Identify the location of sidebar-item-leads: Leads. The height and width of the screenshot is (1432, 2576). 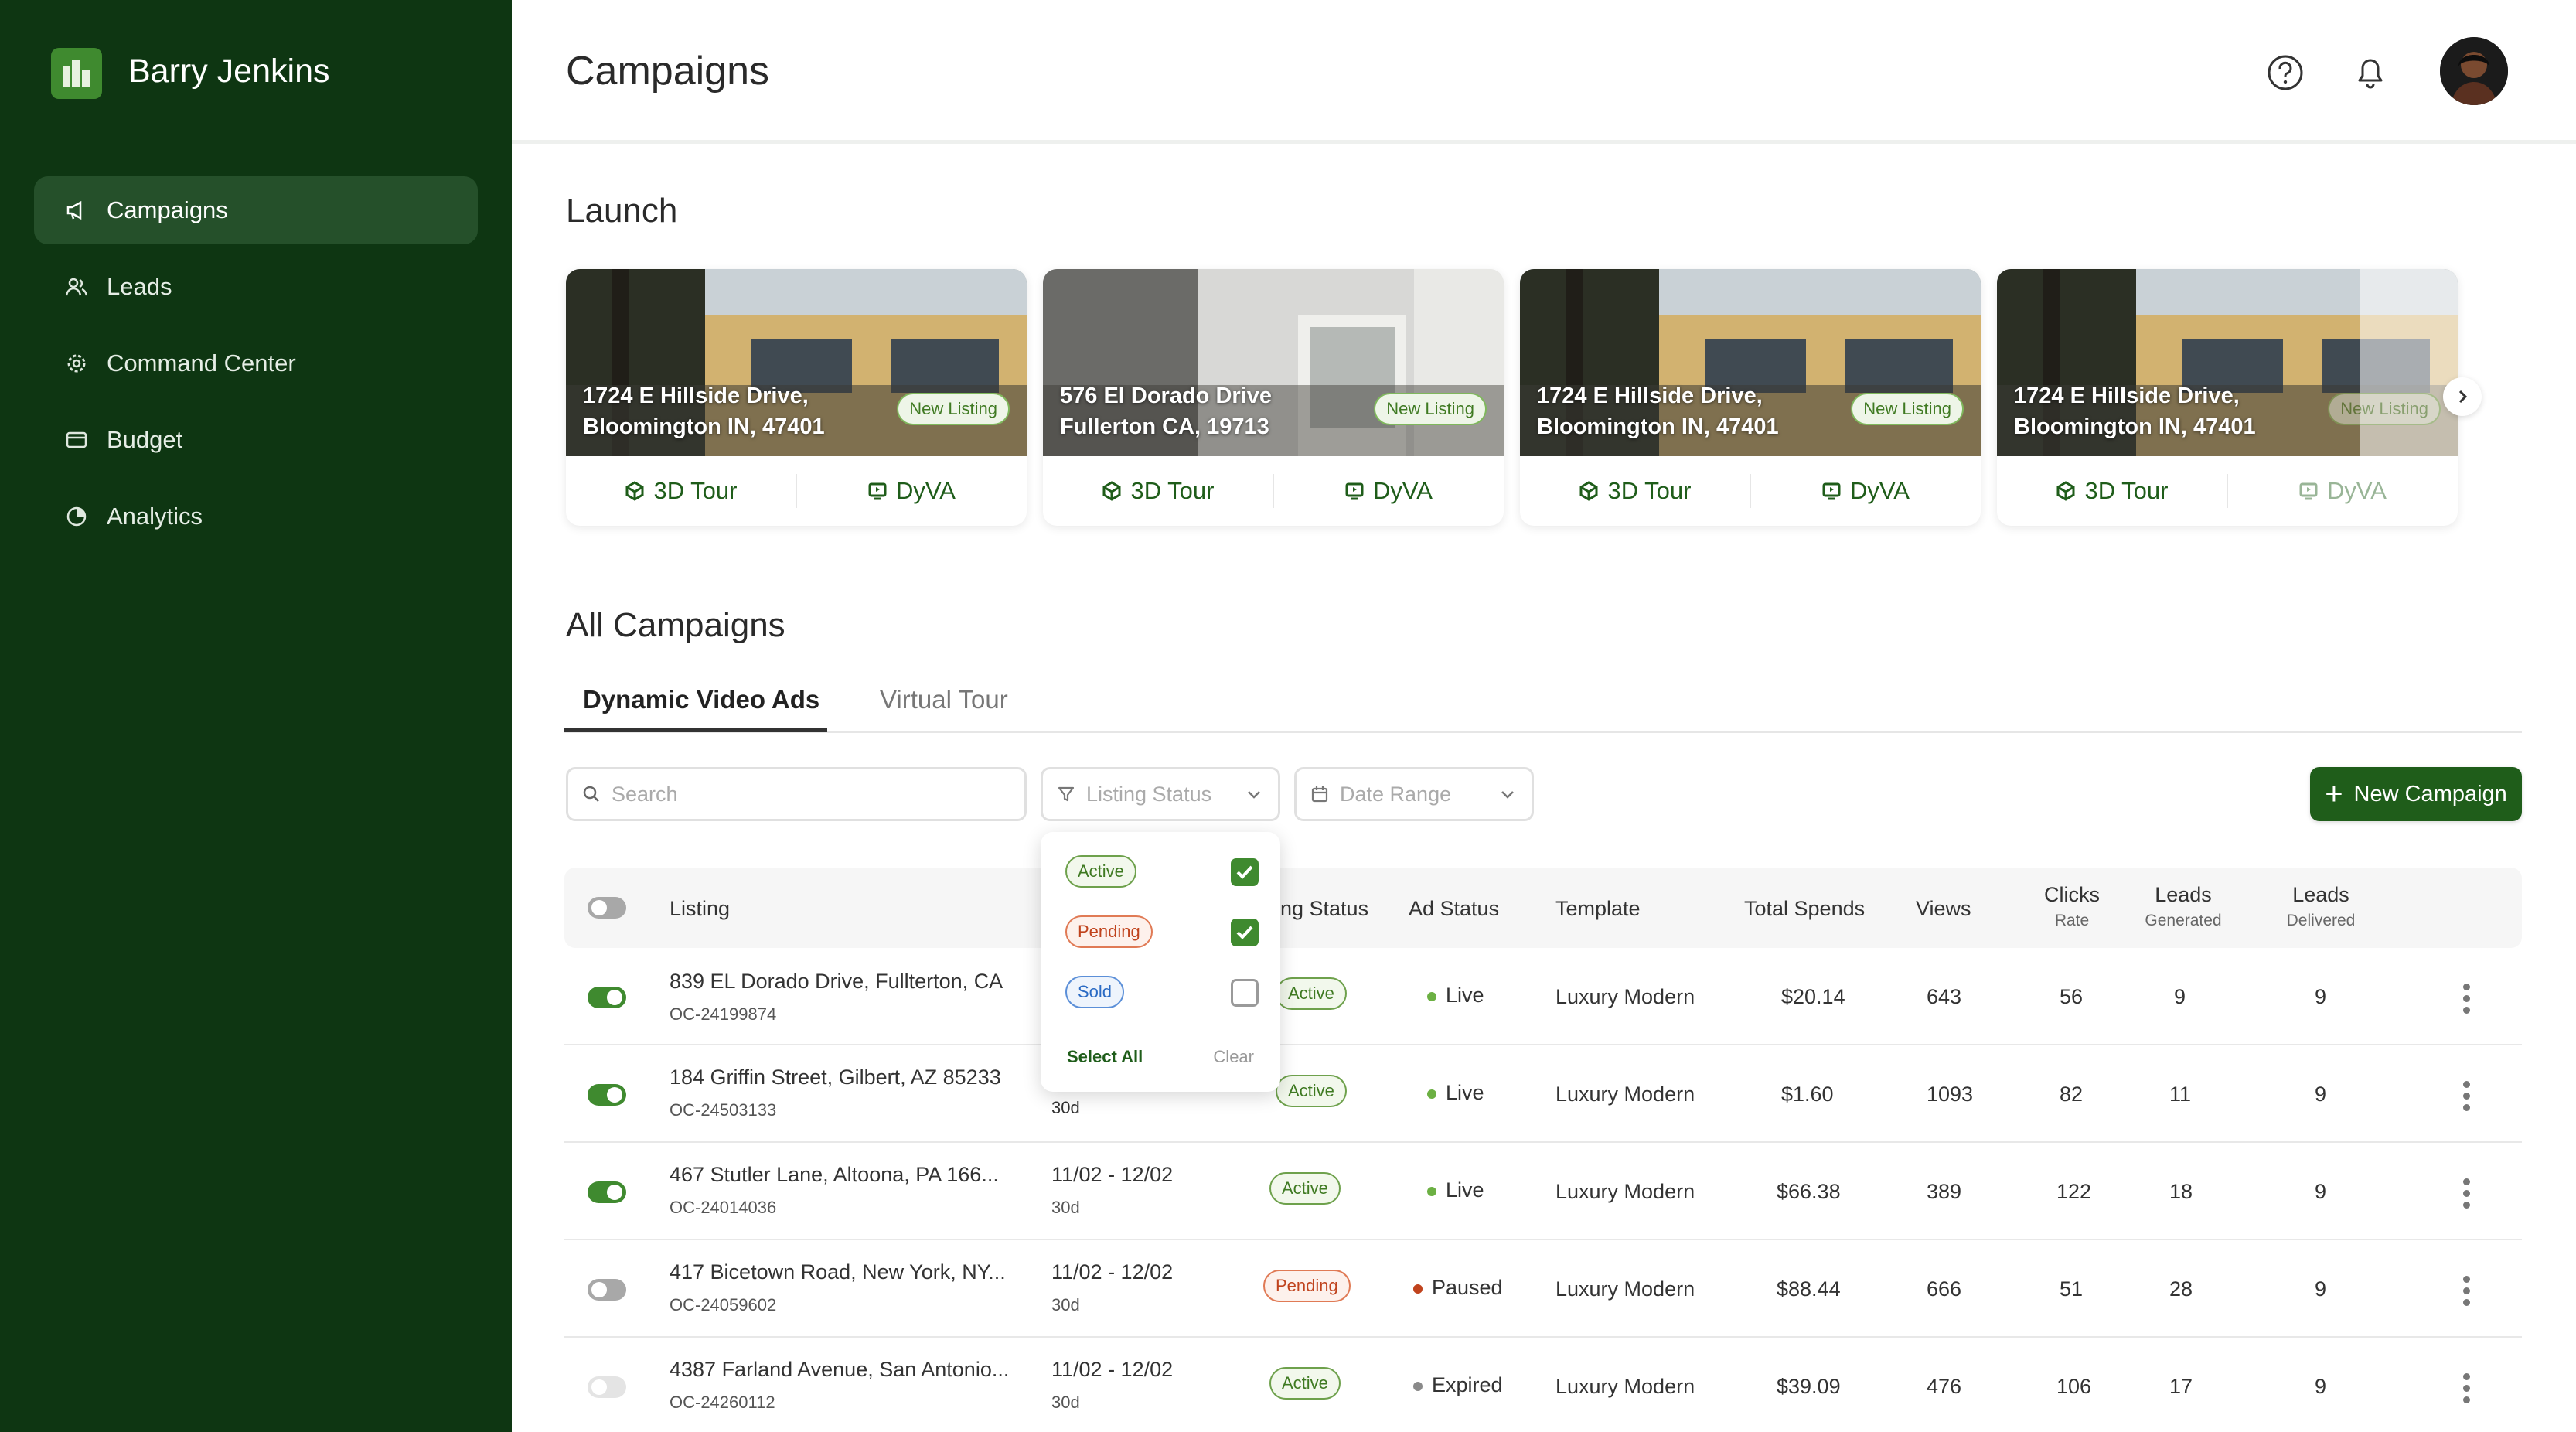
(256, 287).